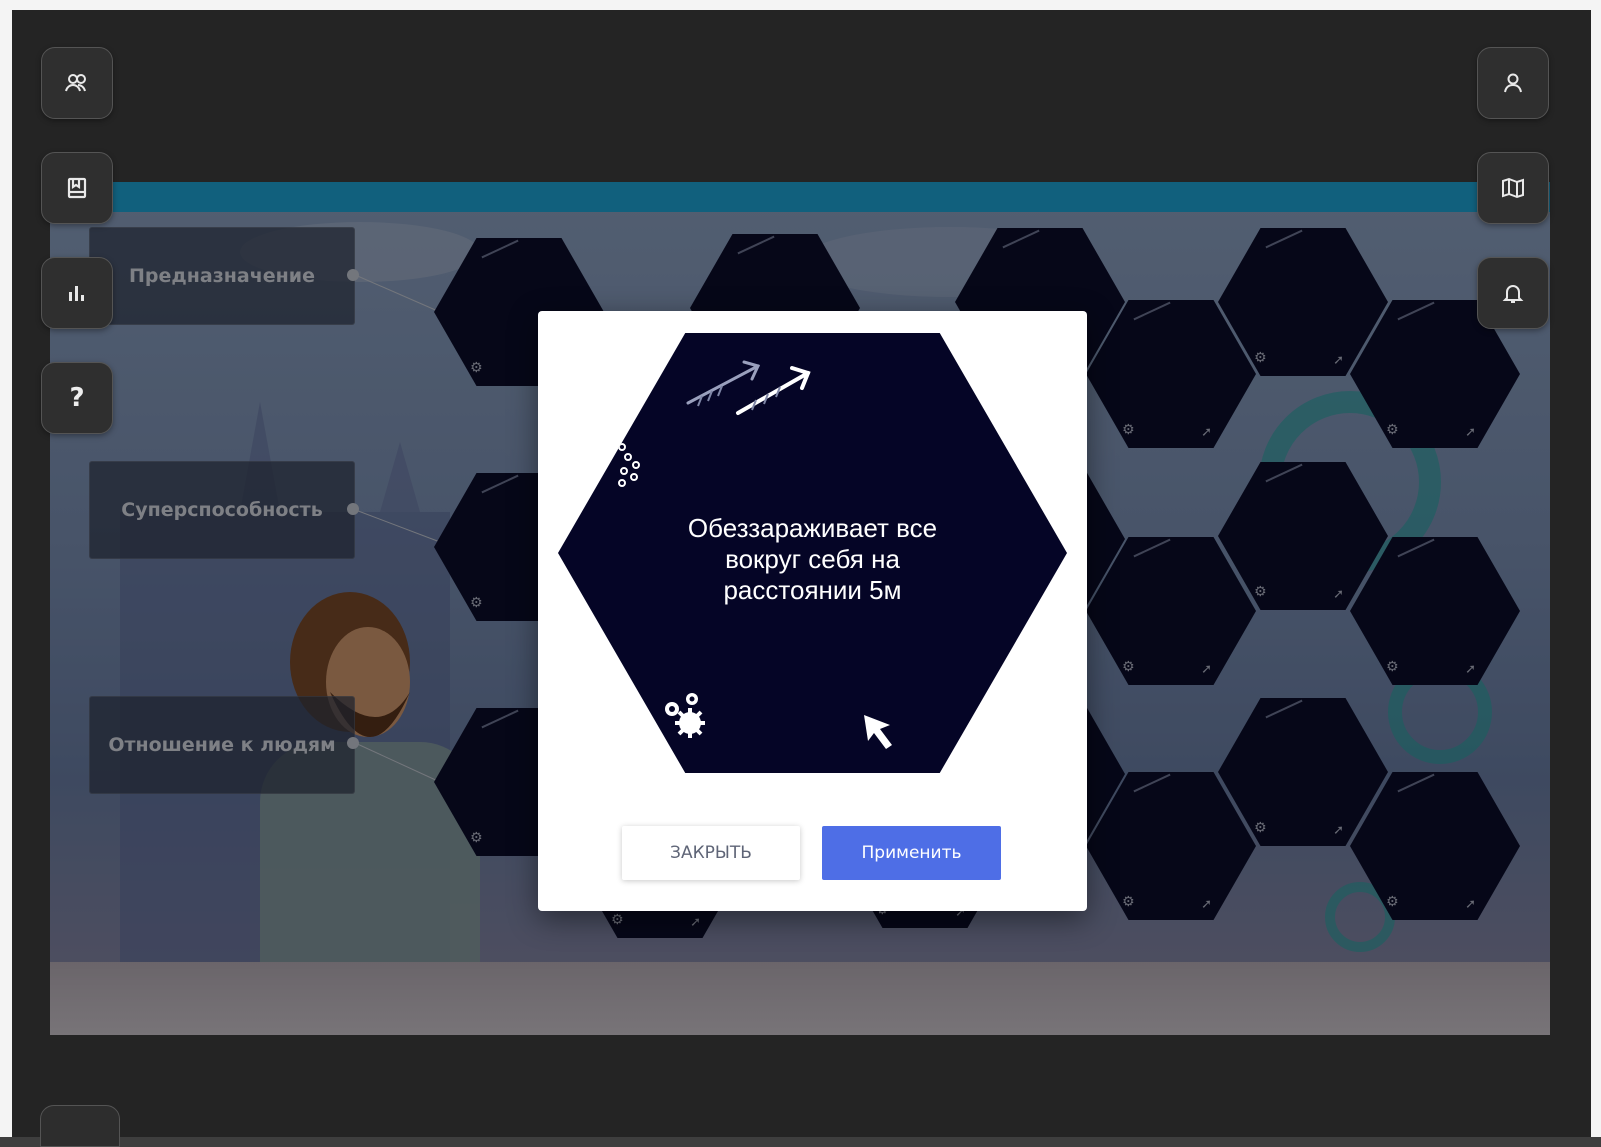 The image size is (1601, 1147). Describe the element at coordinates (6, 568) in the screenshot. I see `frame-left` at that location.